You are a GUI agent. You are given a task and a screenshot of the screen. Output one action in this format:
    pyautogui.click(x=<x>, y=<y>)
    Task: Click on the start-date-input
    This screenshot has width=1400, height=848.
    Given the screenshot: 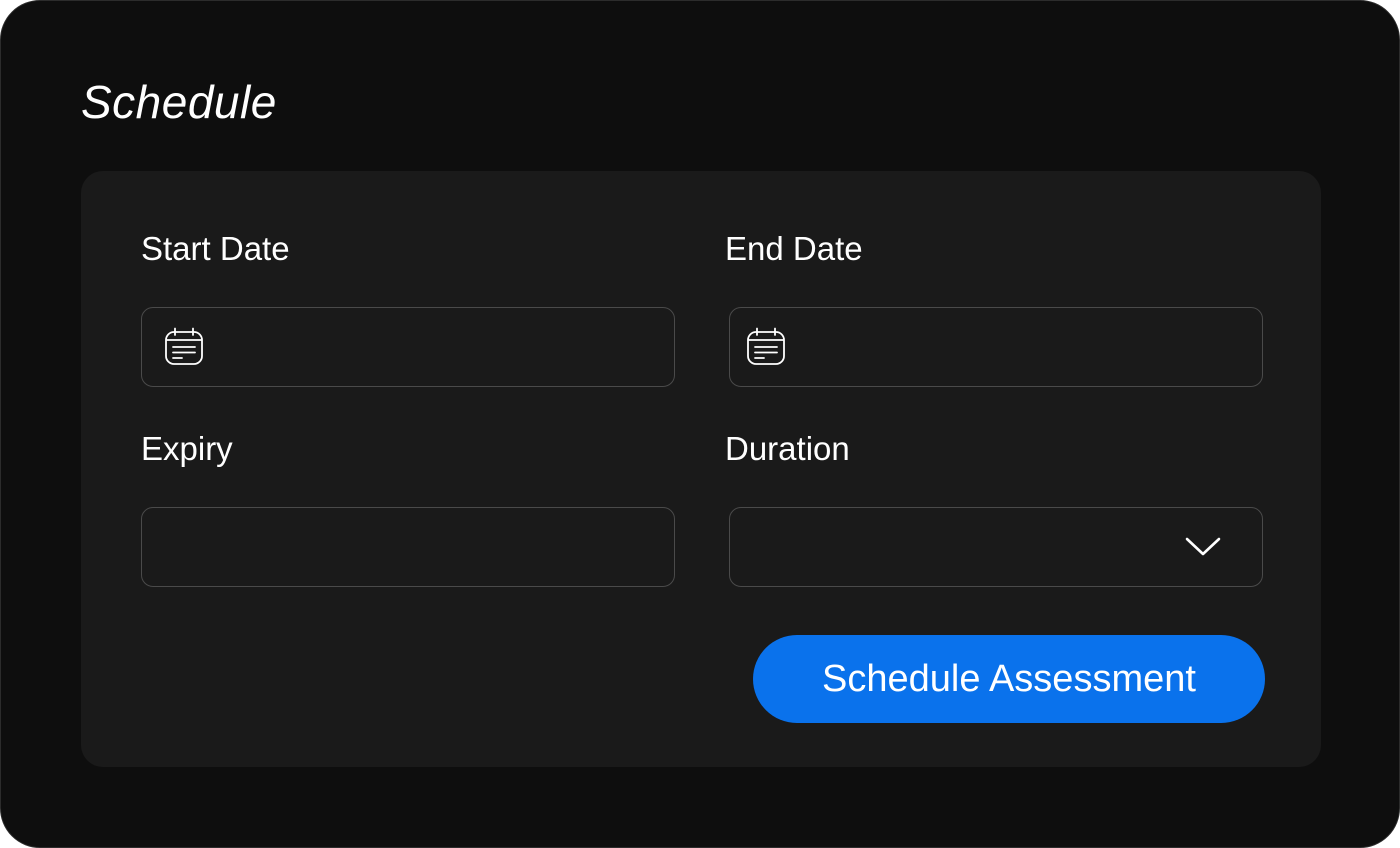 What is the action you would take?
    pyautogui.click(x=439, y=347)
    